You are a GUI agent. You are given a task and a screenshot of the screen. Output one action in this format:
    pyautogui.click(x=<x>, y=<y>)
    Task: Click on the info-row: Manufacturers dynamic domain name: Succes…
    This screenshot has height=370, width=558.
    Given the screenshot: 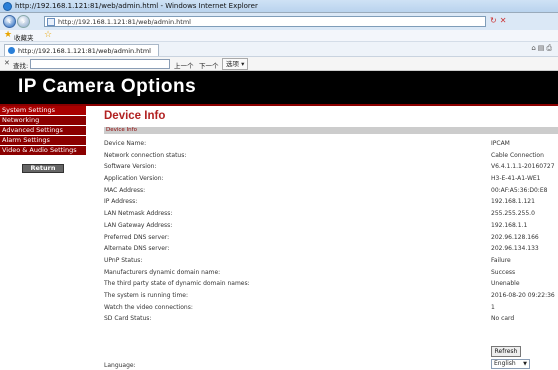 What is the action you would take?
    pyautogui.click(x=331, y=273)
    